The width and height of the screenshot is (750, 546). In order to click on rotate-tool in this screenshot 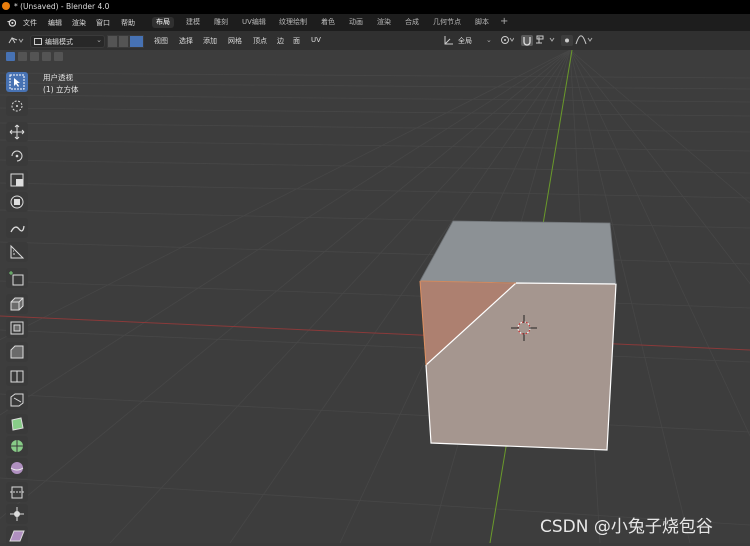, I will do `click(17, 156)`.